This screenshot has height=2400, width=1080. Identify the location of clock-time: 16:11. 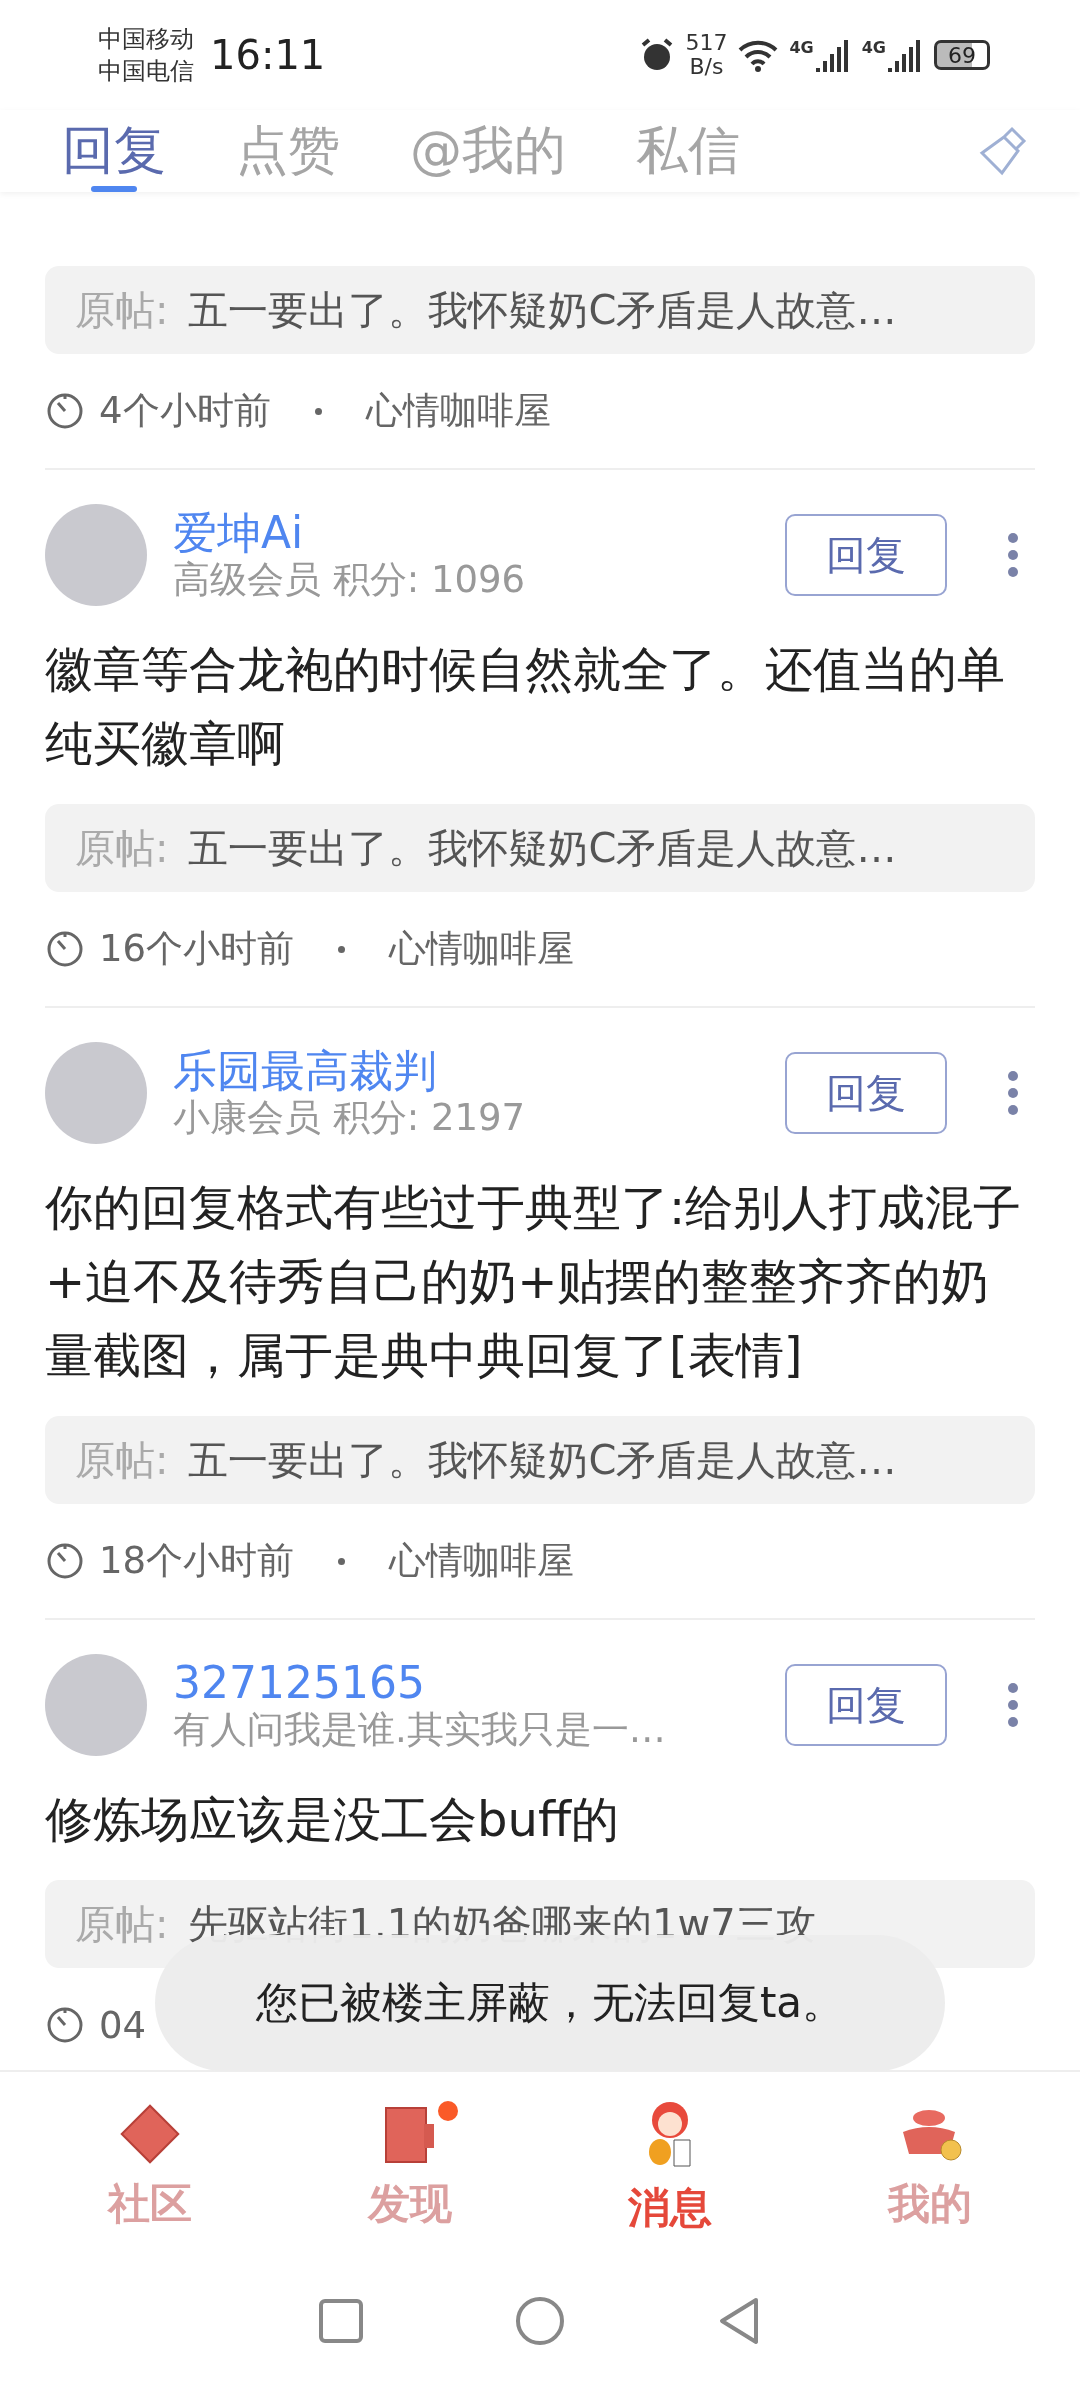
(268, 55).